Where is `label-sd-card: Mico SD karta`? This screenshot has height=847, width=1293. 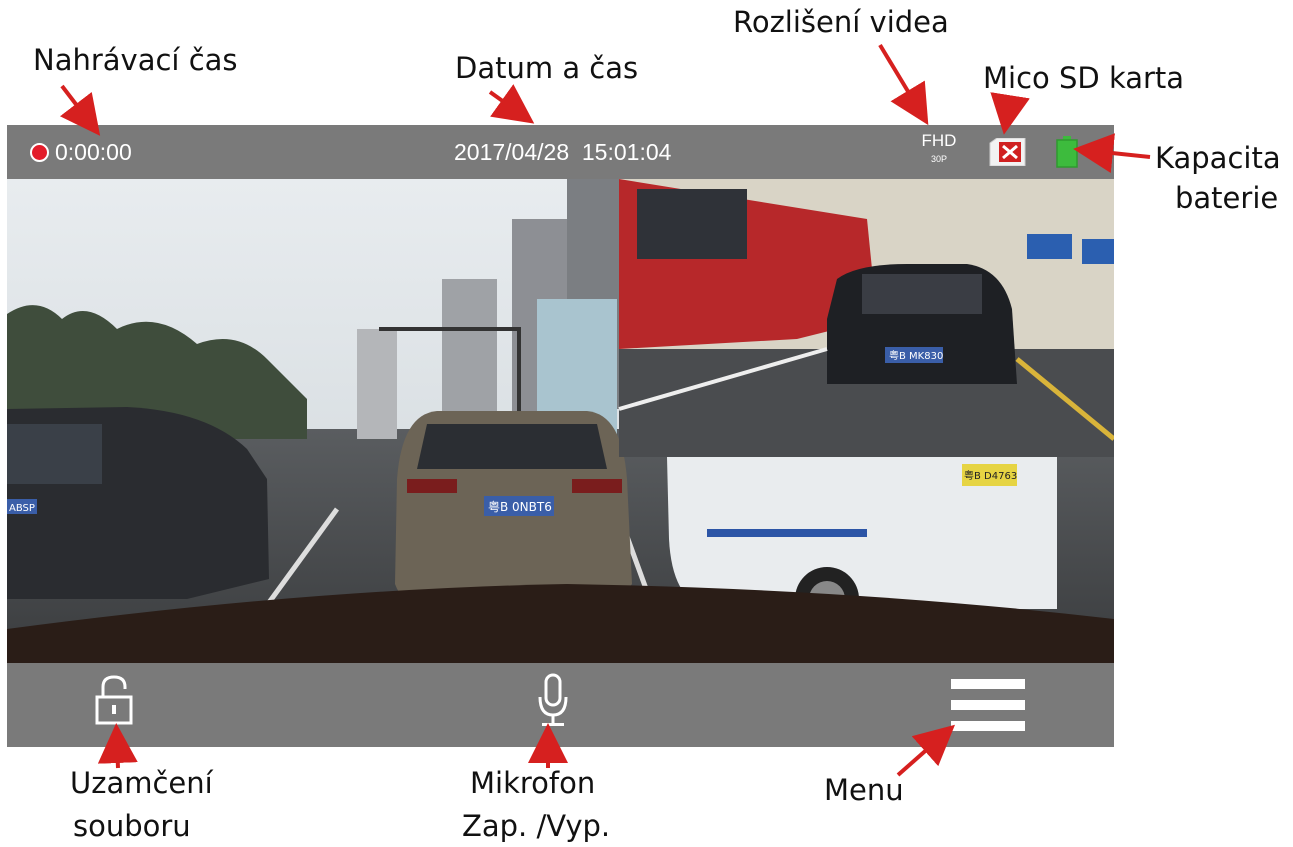 label-sd-card: Mico SD karta is located at coordinates (1084, 78).